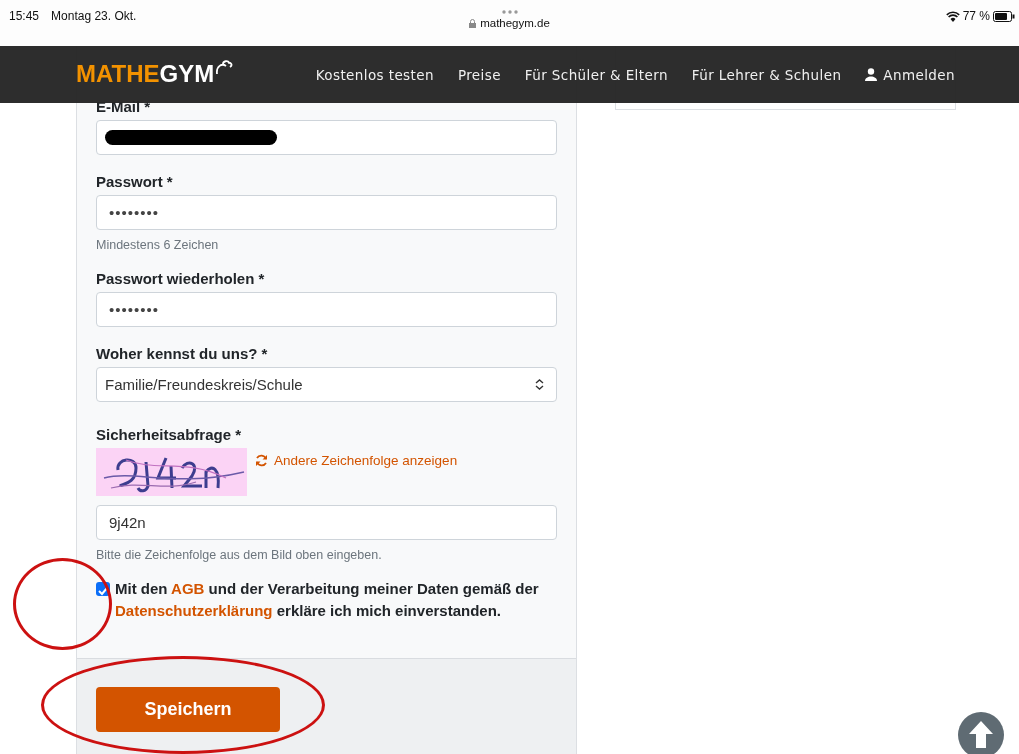 The image size is (1019, 754). I want to click on field-hint: Mindestens 6 Zeichen, so click(158, 245).